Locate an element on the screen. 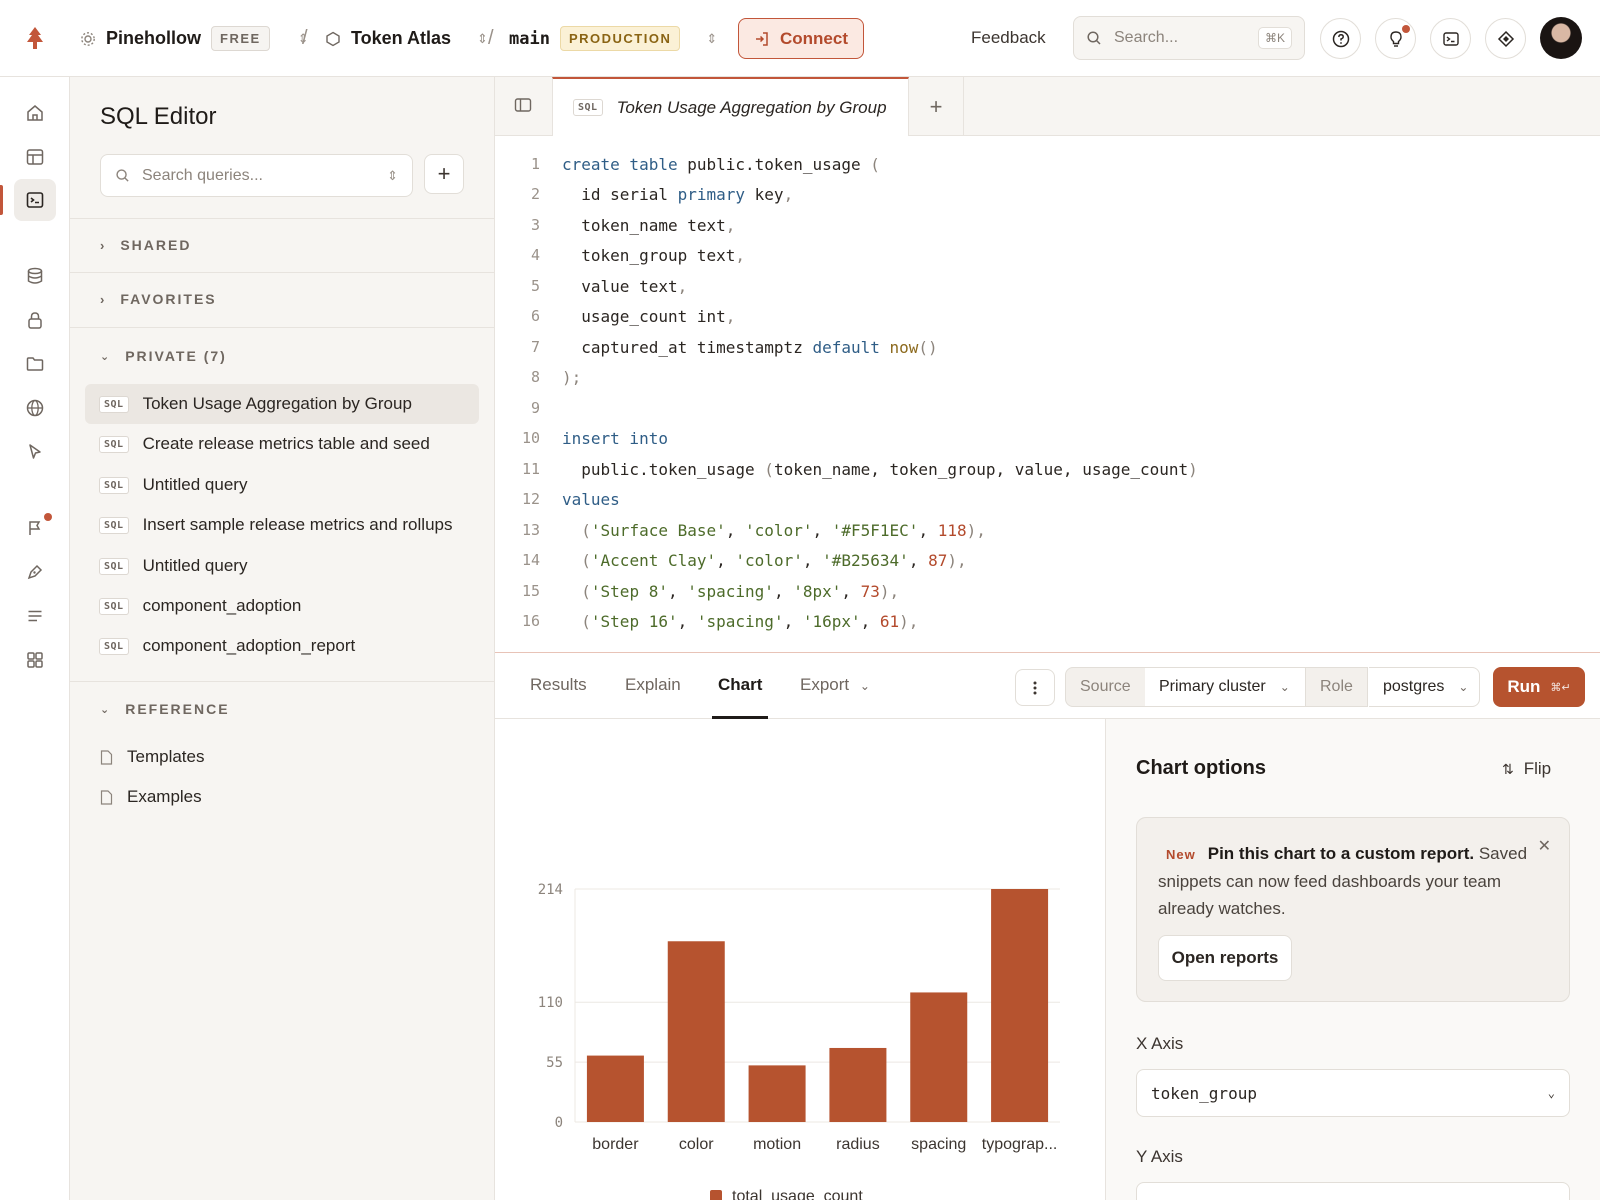 This screenshot has height=1200, width=1600. y-axis-select is located at coordinates (1353, 1191).